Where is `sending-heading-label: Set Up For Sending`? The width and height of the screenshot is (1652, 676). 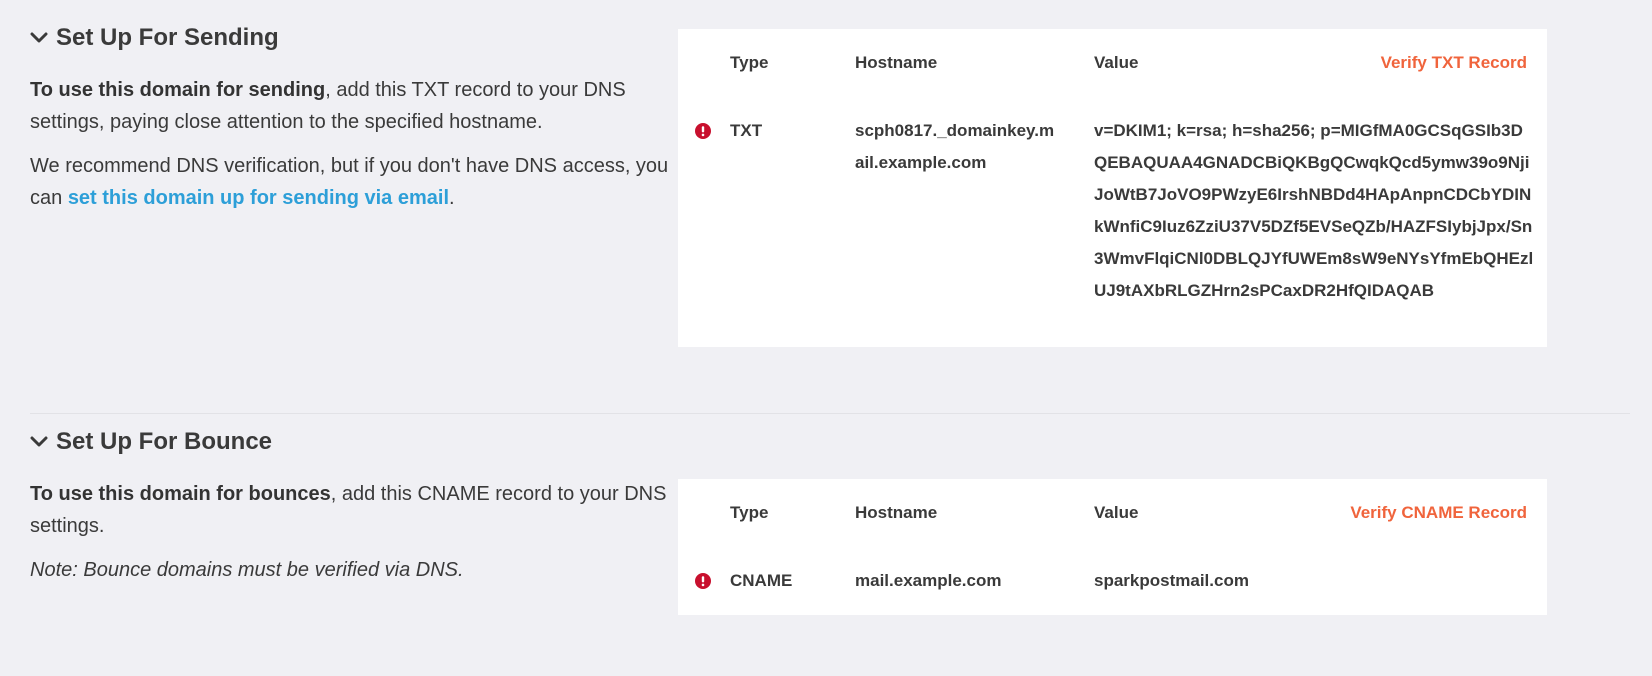
sending-heading-label: Set Up For Sending is located at coordinates (167, 37).